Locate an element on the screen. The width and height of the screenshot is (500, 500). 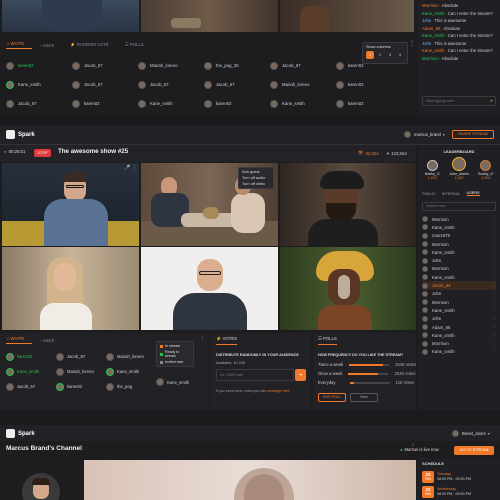
user-cell: the_pog_25 is located at coordinates (232, 65).